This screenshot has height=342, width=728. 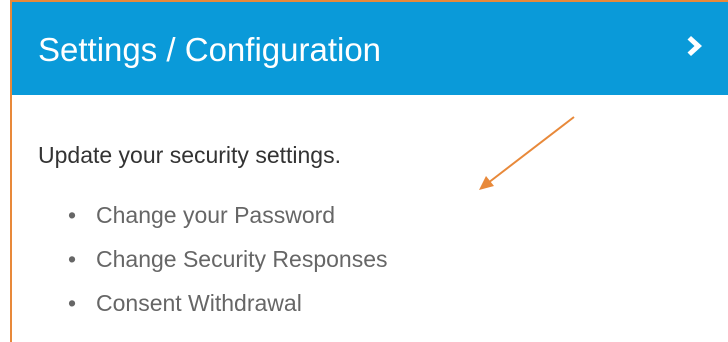 What do you see at coordinates (696, 46) in the screenshot?
I see `chevron-right-icon` at bounding box center [696, 46].